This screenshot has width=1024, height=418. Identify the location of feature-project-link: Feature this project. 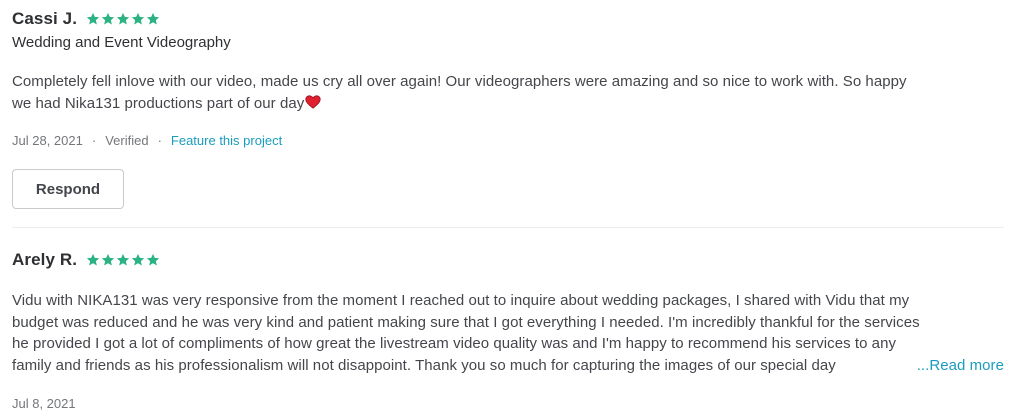
(226, 140).